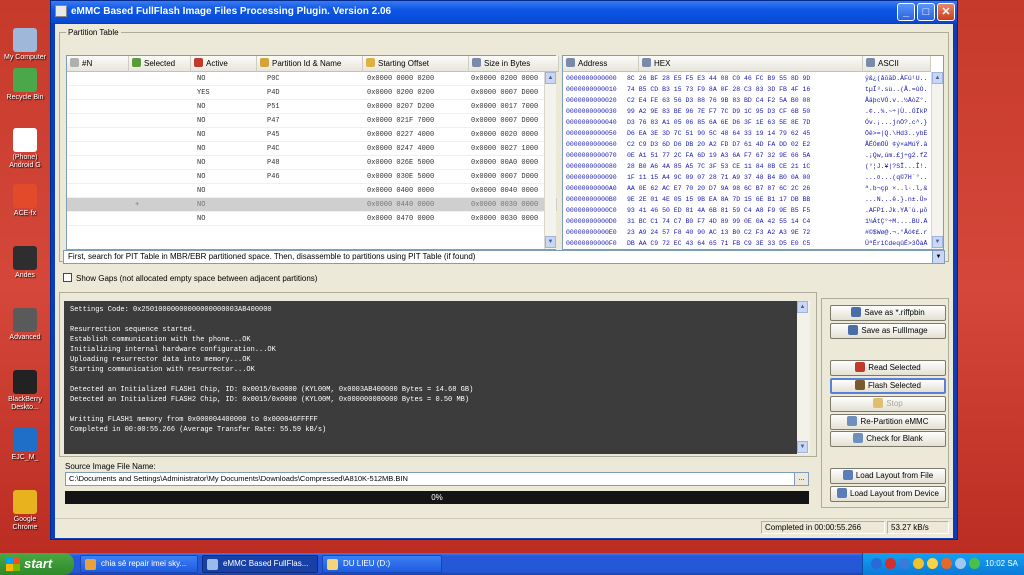 This screenshot has width=1024, height=575. I want to click on read-selected-button: Read Selected, so click(888, 368).